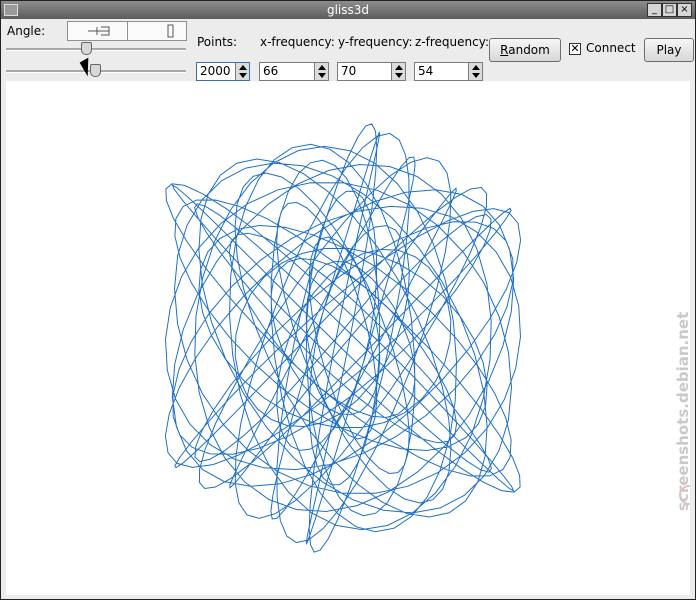 The height and width of the screenshot is (600, 696). What do you see at coordinates (575, 49) in the screenshot?
I see `connect-checkbox: ✕` at bounding box center [575, 49].